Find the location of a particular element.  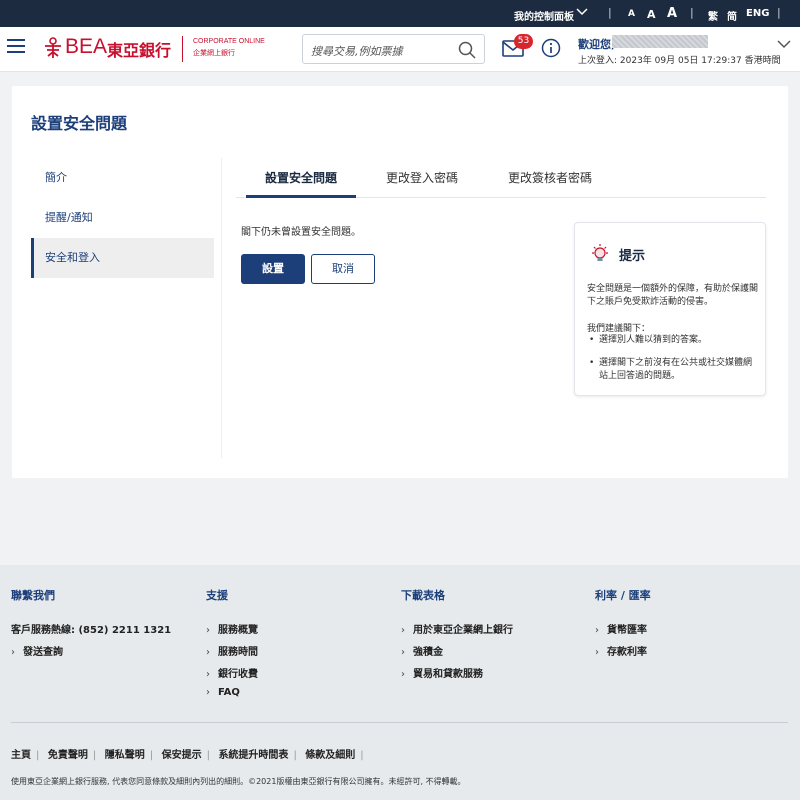

page-title: 設置安全問題 is located at coordinates (79, 123).